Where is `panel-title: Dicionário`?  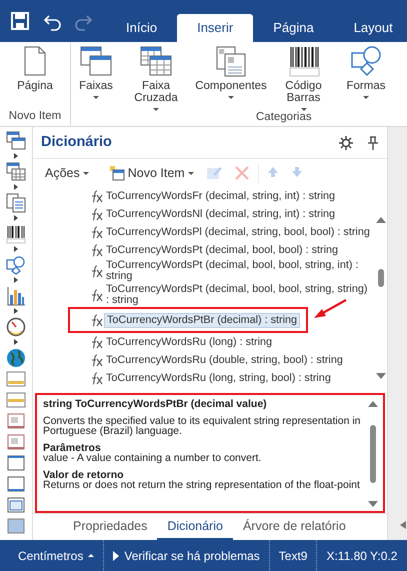 panel-title: Dicionário is located at coordinates (76, 142).